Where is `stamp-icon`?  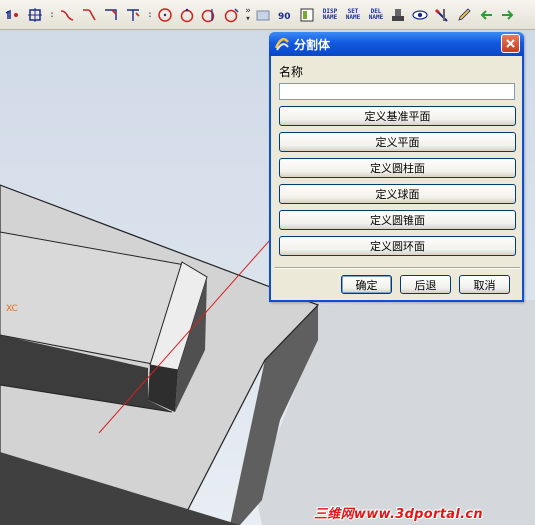 stamp-icon is located at coordinates (398, 15).